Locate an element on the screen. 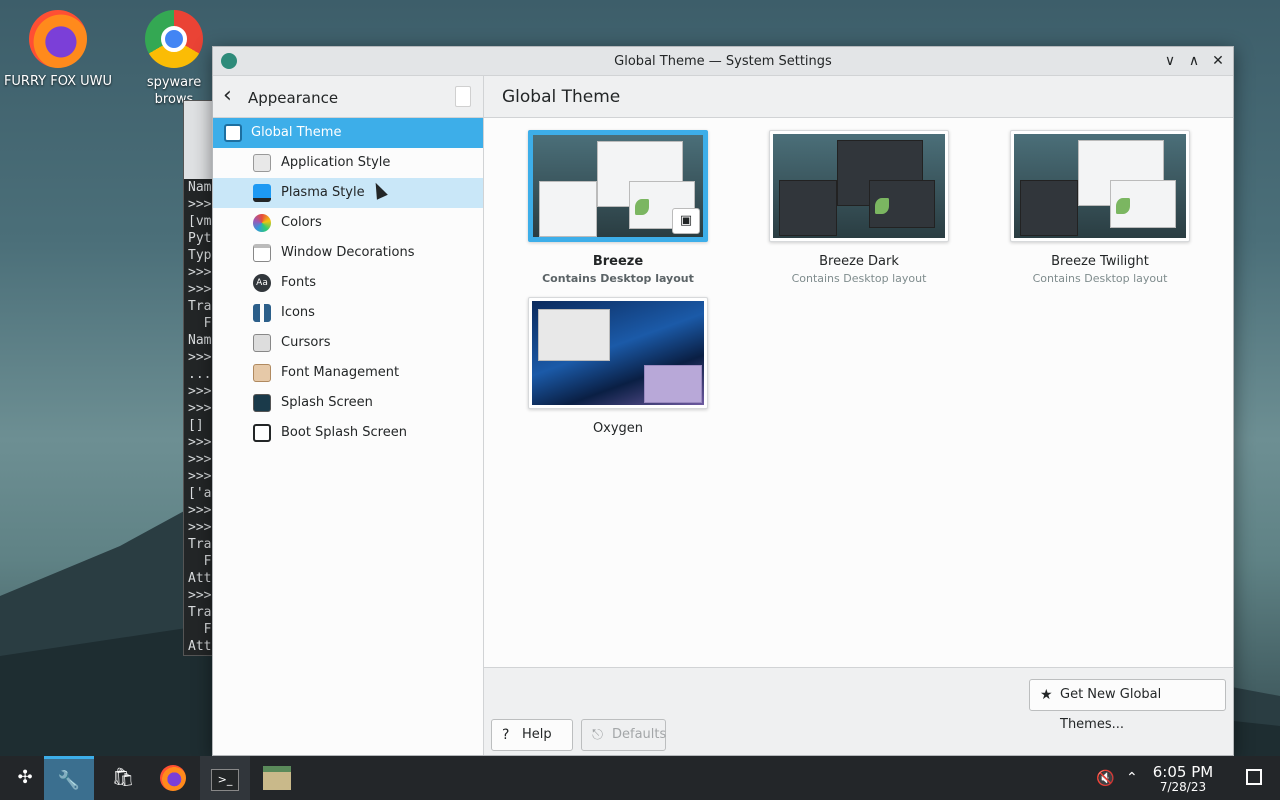 The height and width of the screenshot is (800, 1280). theme-card-oxygen: Oxygen is located at coordinates (618, 366).